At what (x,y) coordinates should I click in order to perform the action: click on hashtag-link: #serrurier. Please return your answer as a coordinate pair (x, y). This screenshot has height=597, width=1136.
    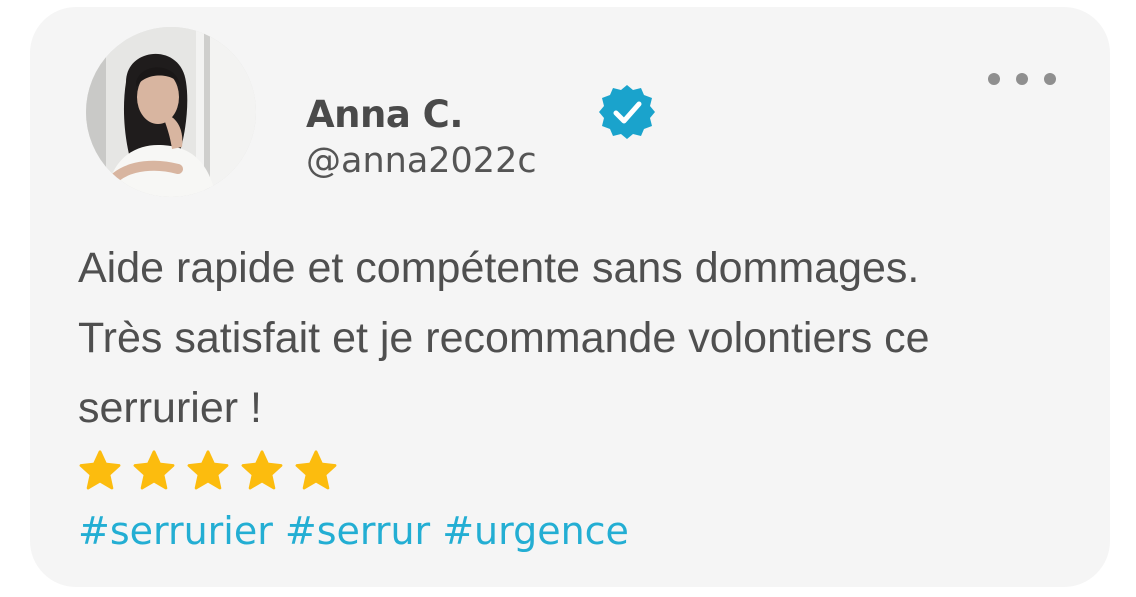
    Looking at the image, I should click on (175, 531).